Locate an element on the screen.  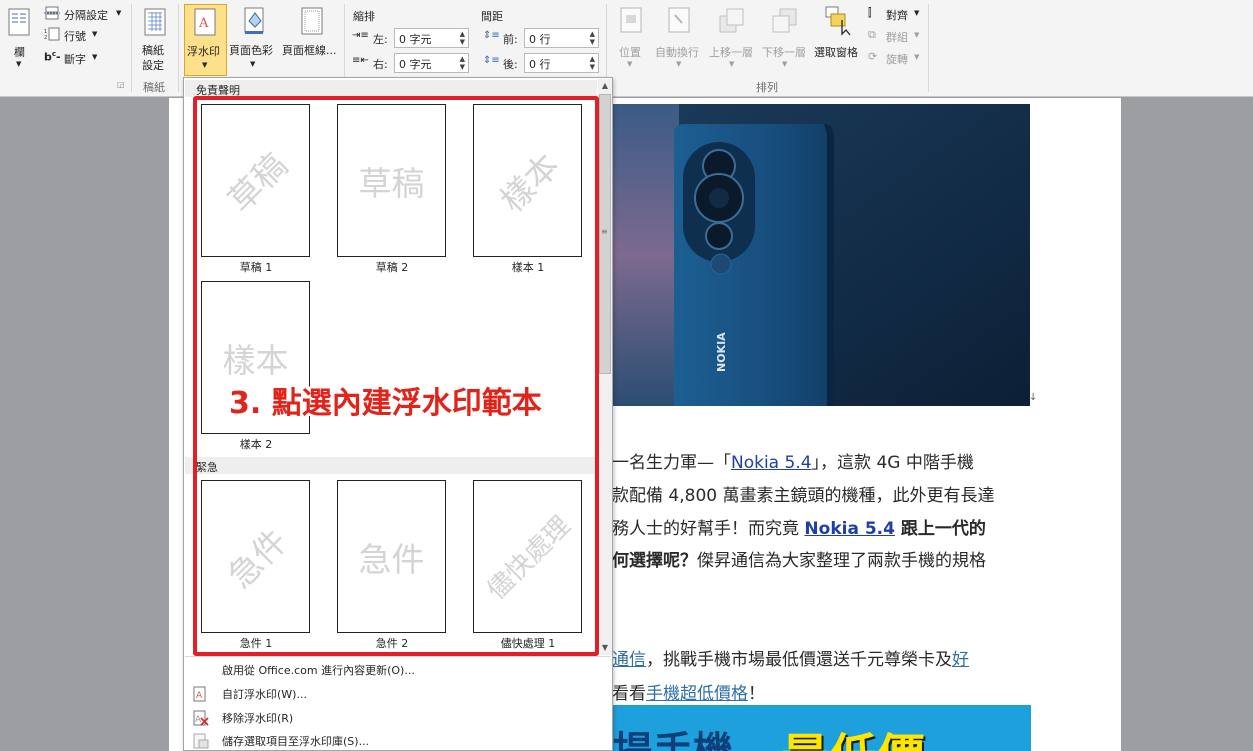
doc-line-4: 何選擇呢？傑昇通信為大家整理了兩款手機的規格 is located at coordinates (799, 558).